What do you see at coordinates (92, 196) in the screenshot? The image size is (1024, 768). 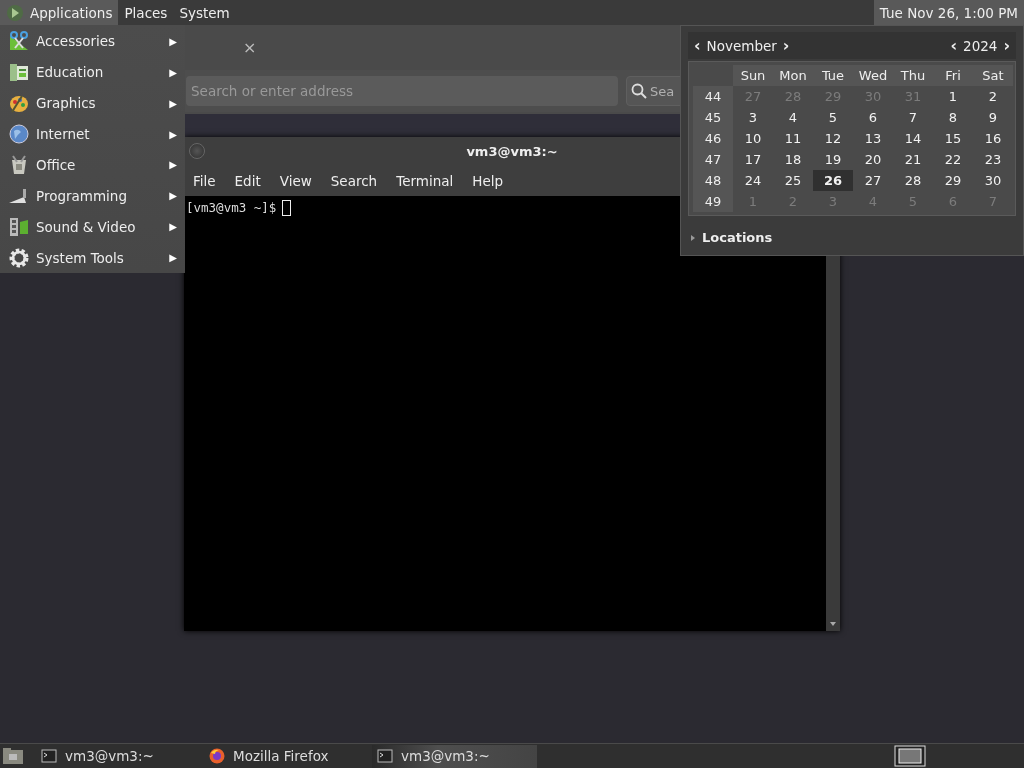 I see `menu-item: Programming ▶` at bounding box center [92, 196].